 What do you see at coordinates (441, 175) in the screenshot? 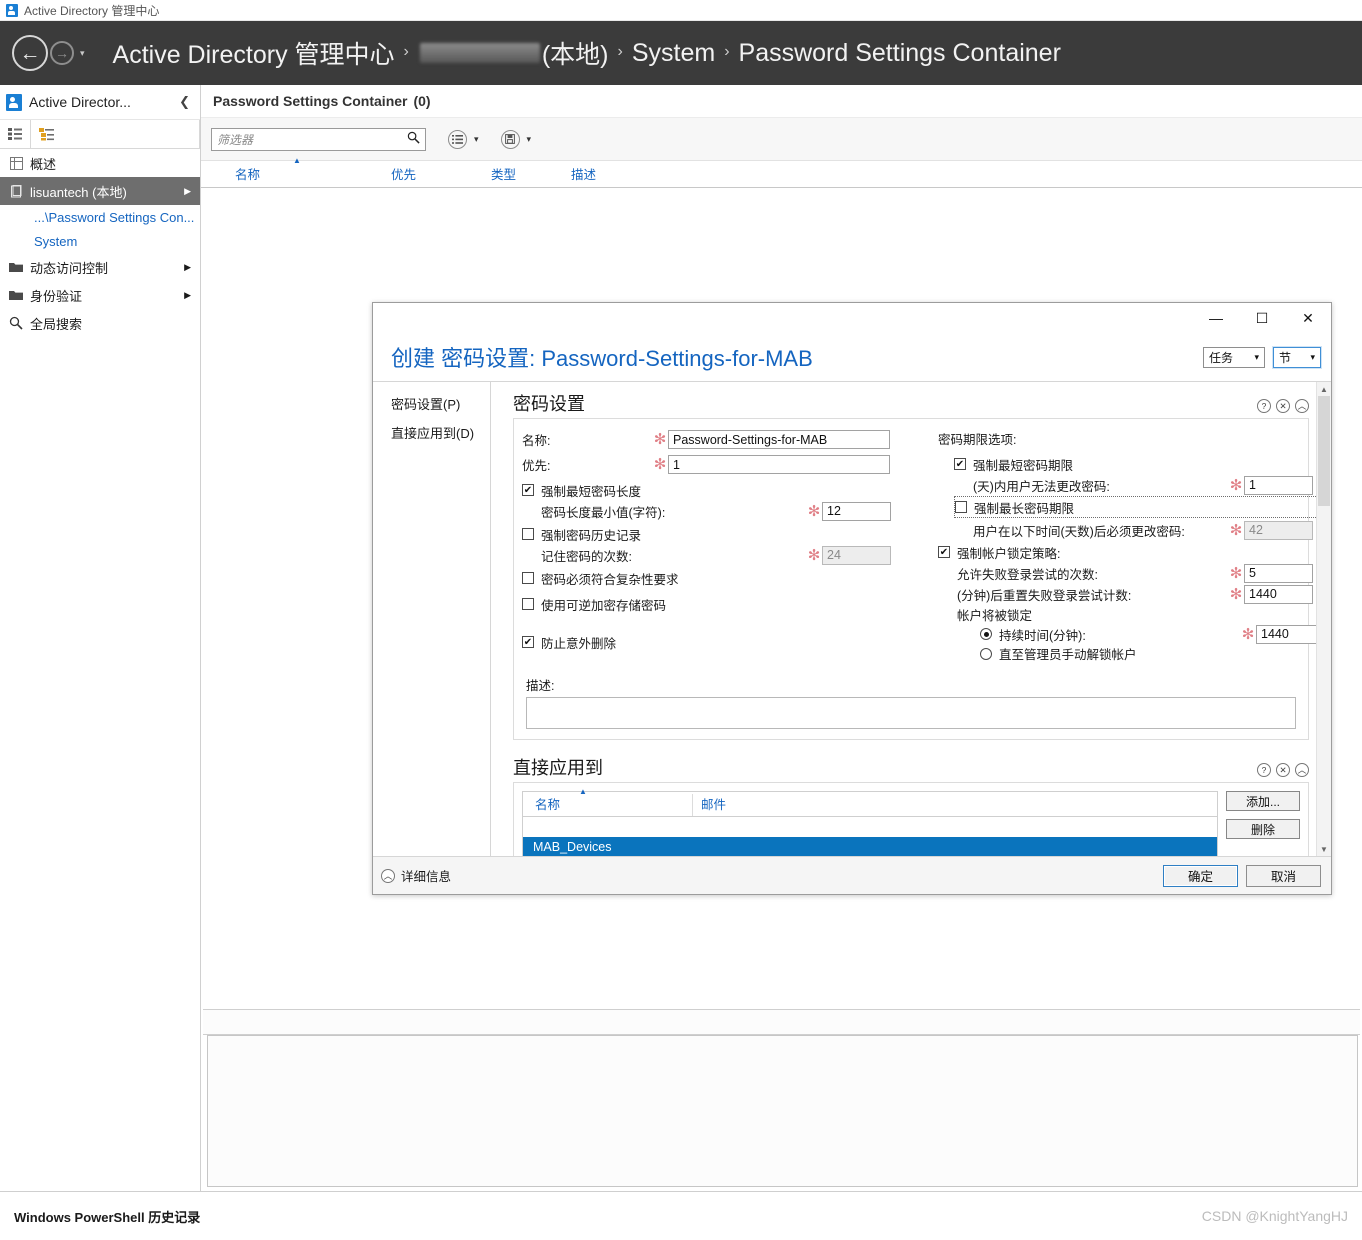
I see `column-header-precedence: 优先` at bounding box center [441, 175].